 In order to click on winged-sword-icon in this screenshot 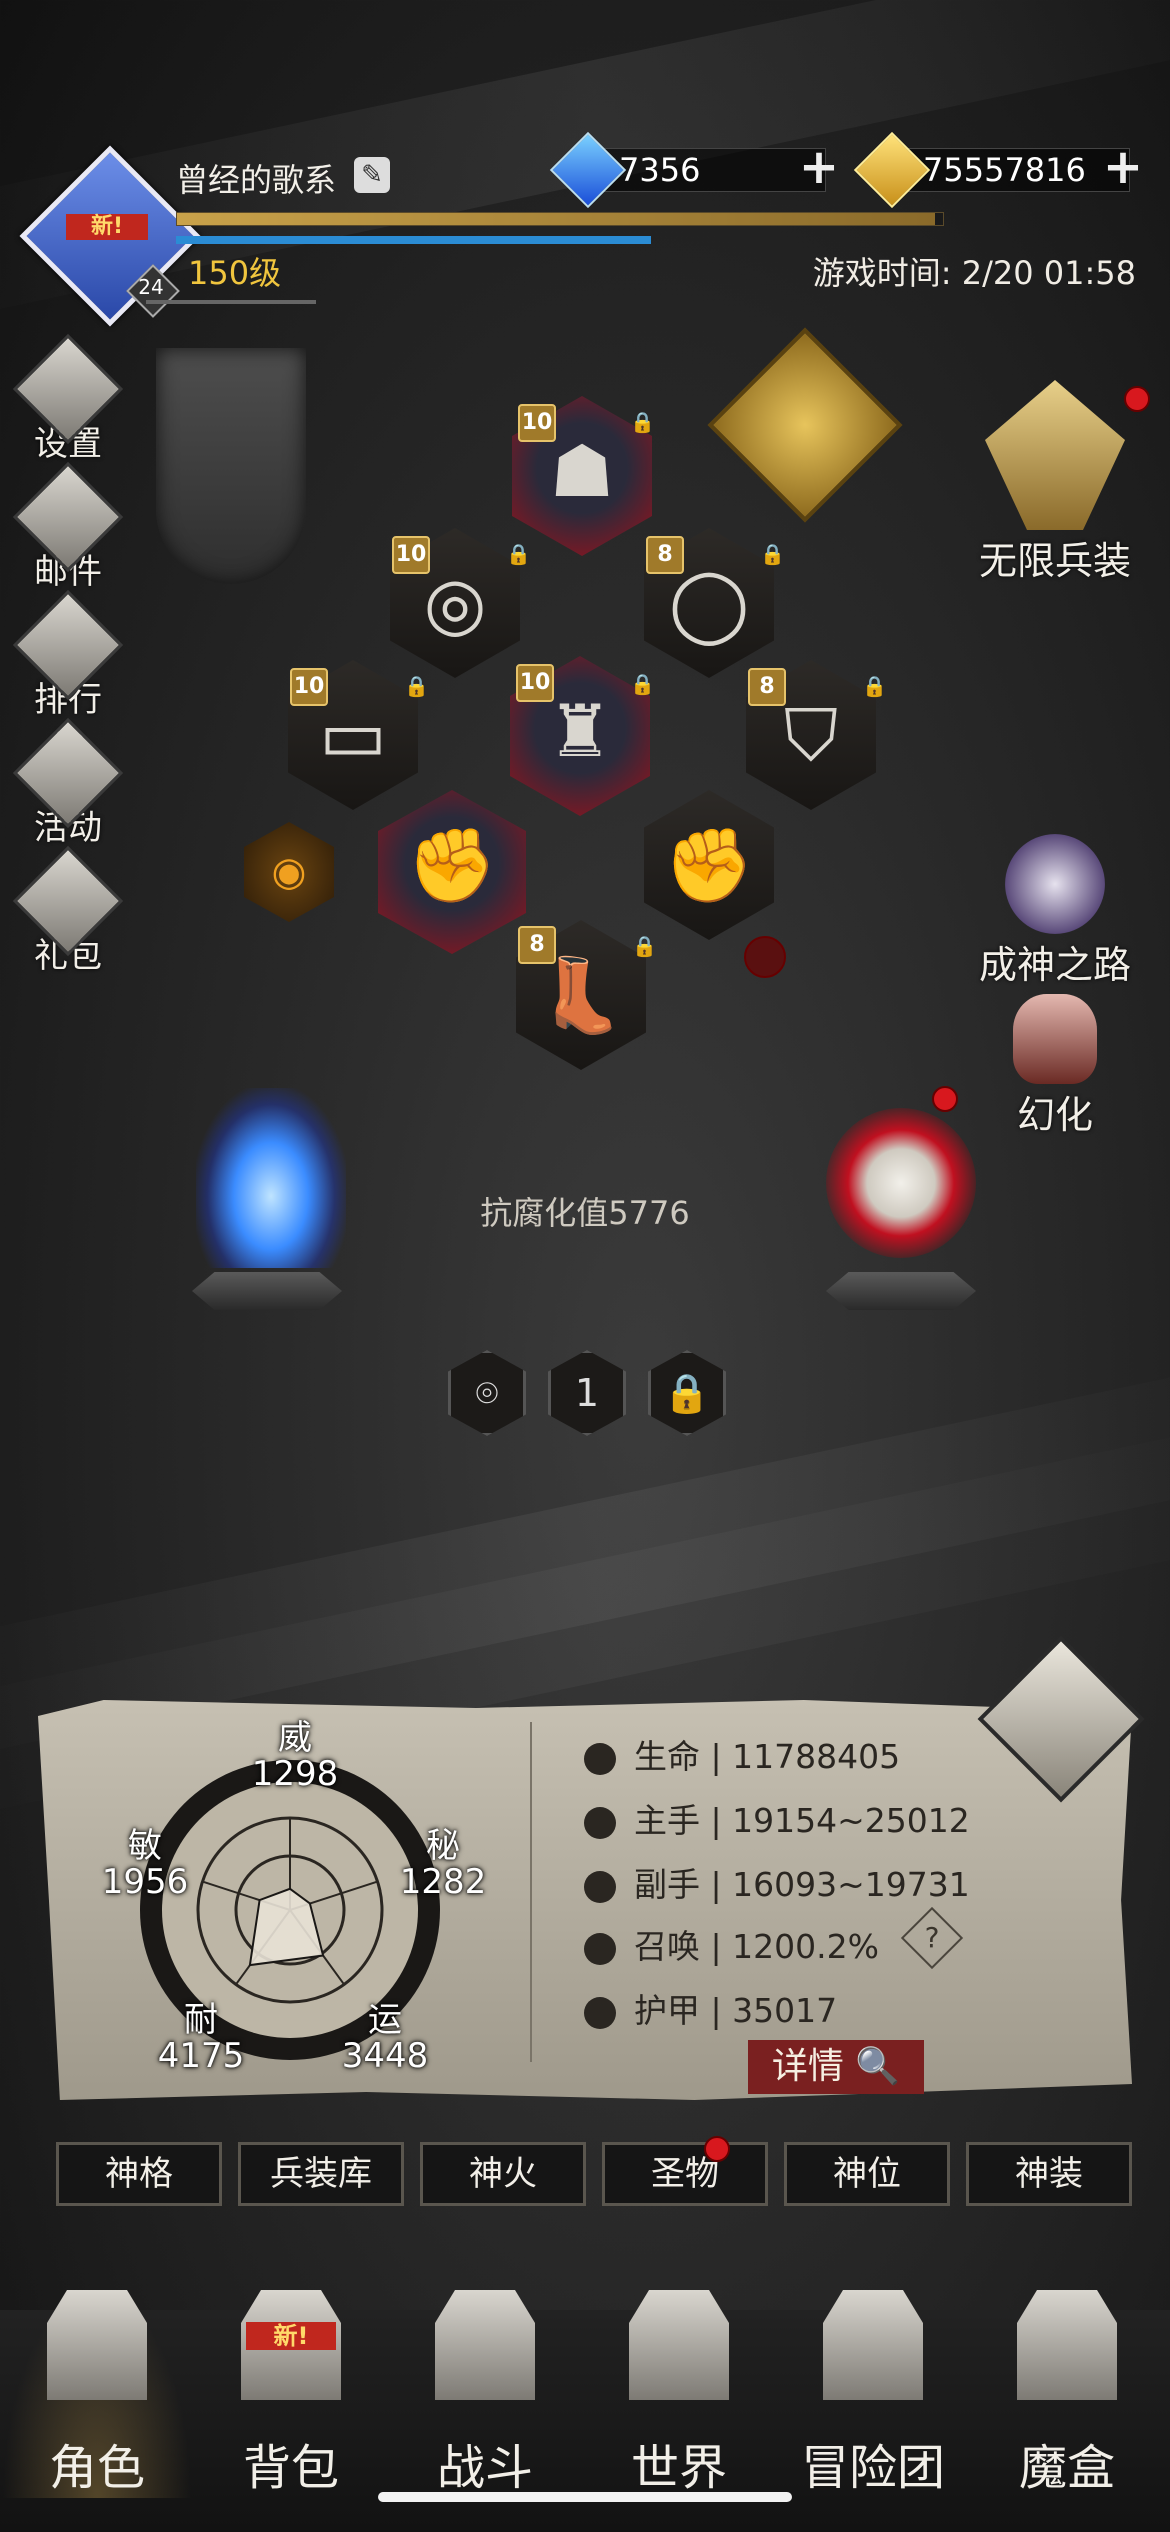, I will do `click(1055, 455)`.